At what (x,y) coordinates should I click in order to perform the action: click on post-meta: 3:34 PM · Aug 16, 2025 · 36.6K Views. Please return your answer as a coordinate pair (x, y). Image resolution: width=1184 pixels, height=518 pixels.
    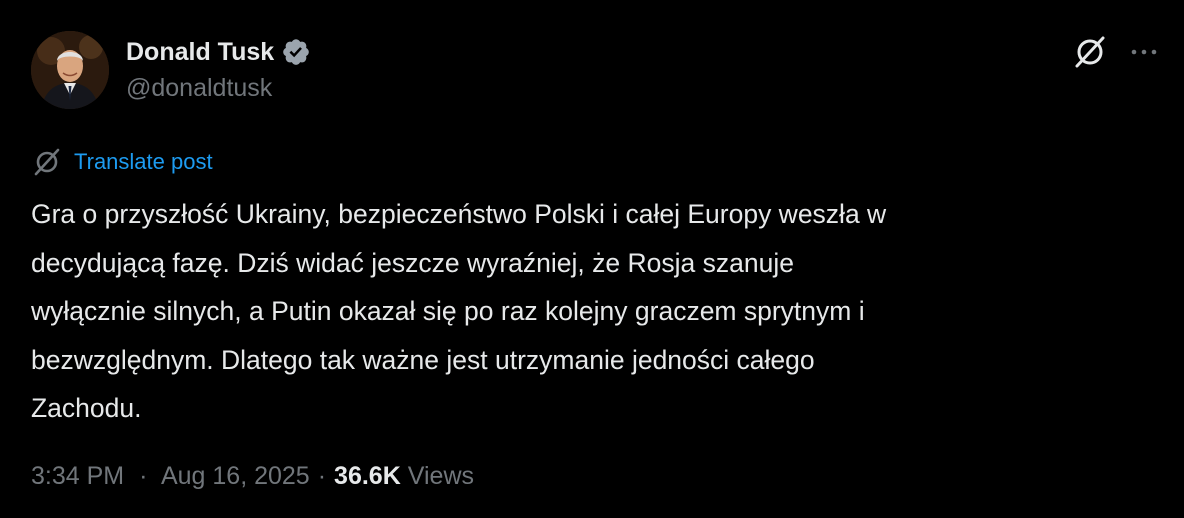
    Looking at the image, I should click on (252, 476).